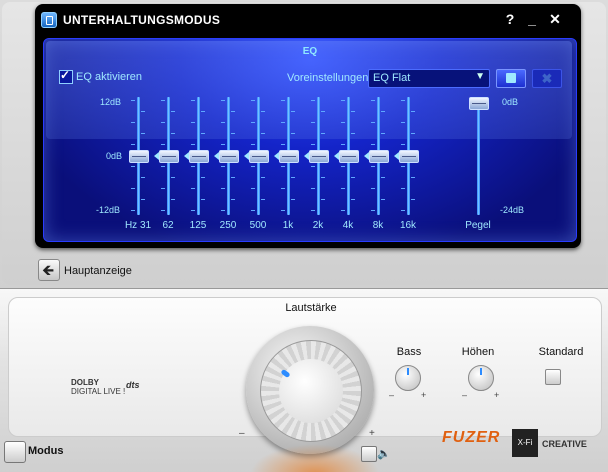  What do you see at coordinates (564, 444) in the screenshot?
I see `creative-logo: CREATIVE` at bounding box center [564, 444].